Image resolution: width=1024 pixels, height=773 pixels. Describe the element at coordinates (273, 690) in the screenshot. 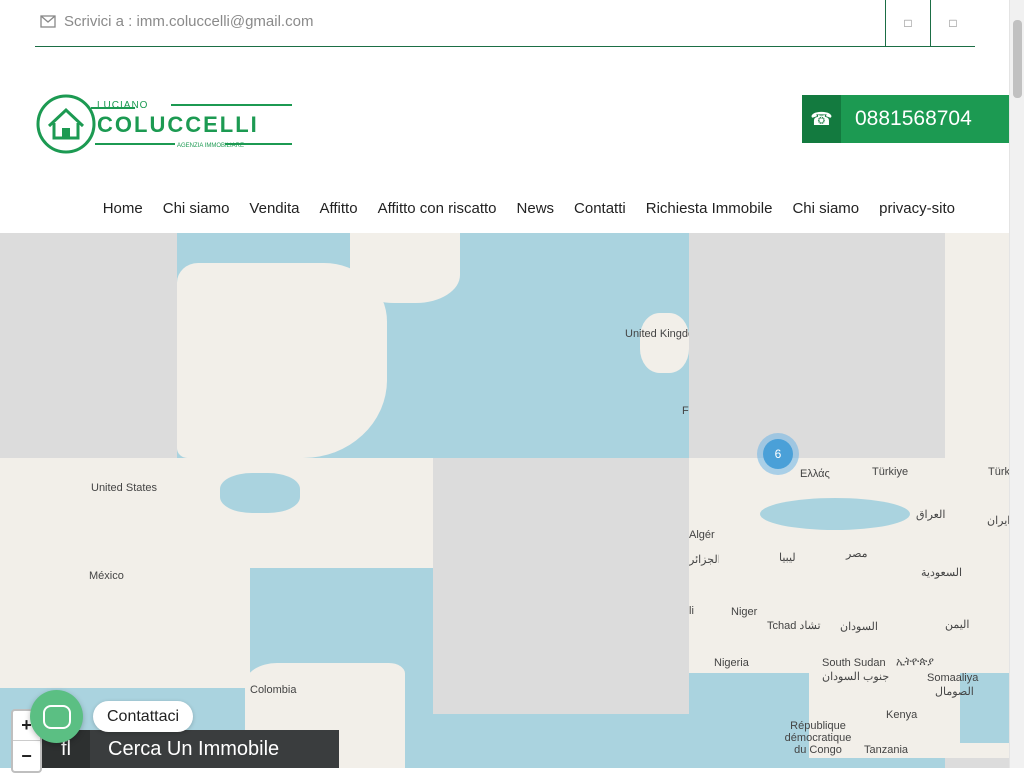

I see `map-label: Colombia` at that location.